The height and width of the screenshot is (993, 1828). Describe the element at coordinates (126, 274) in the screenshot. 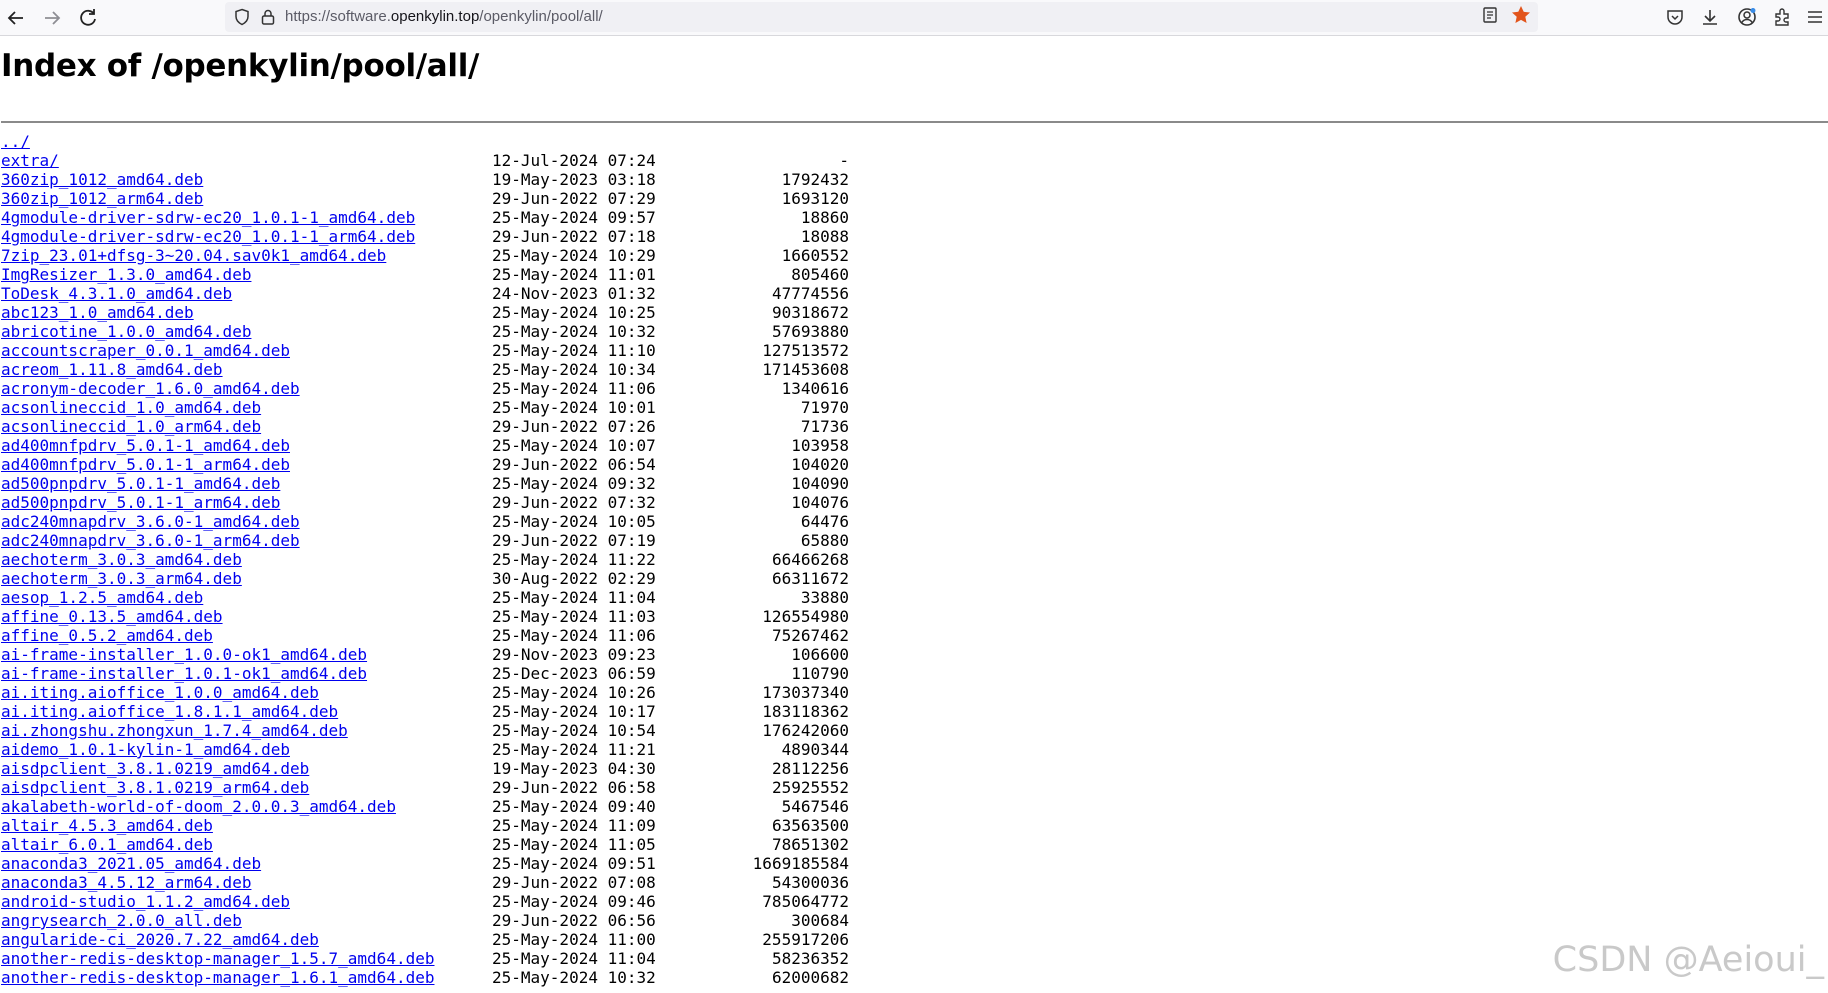

I see `file-link: ImgResizer_1.3.0_amd64.deb` at that location.